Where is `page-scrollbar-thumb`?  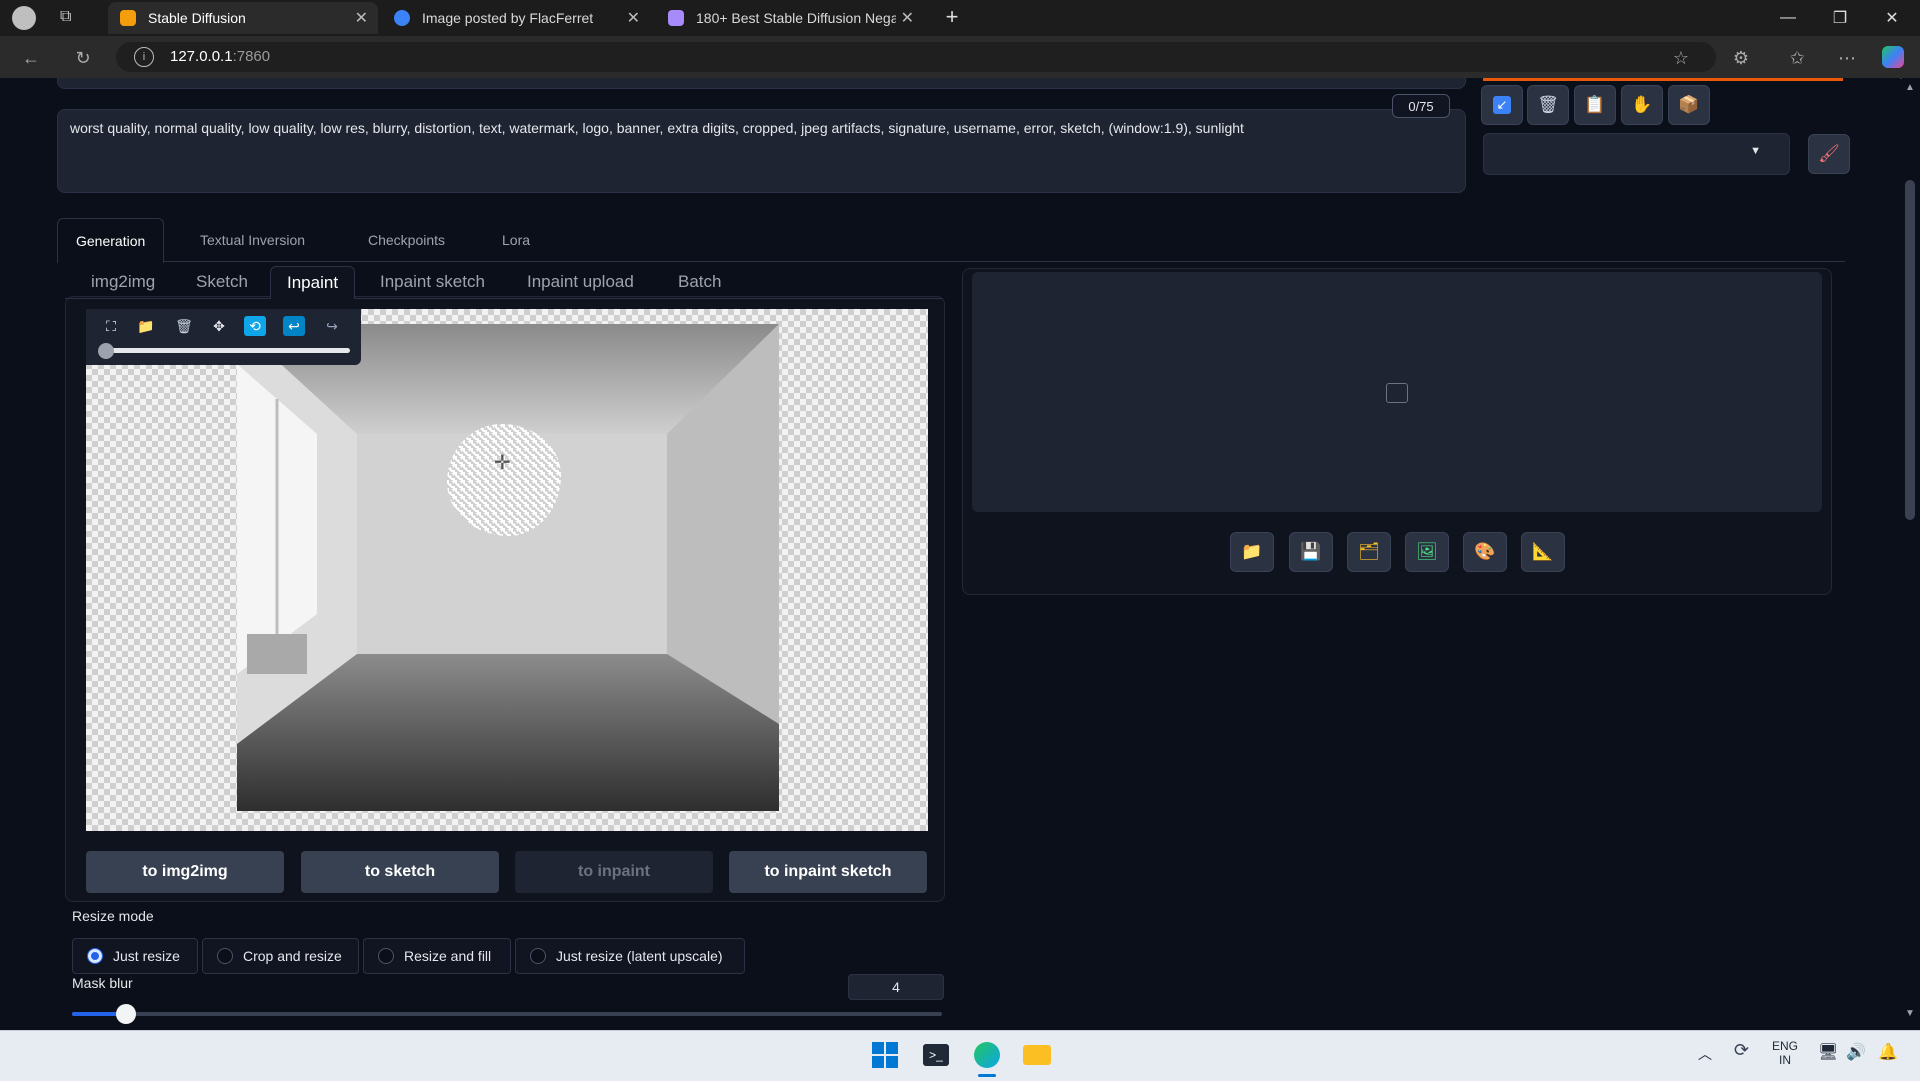 page-scrollbar-thumb is located at coordinates (1910, 350).